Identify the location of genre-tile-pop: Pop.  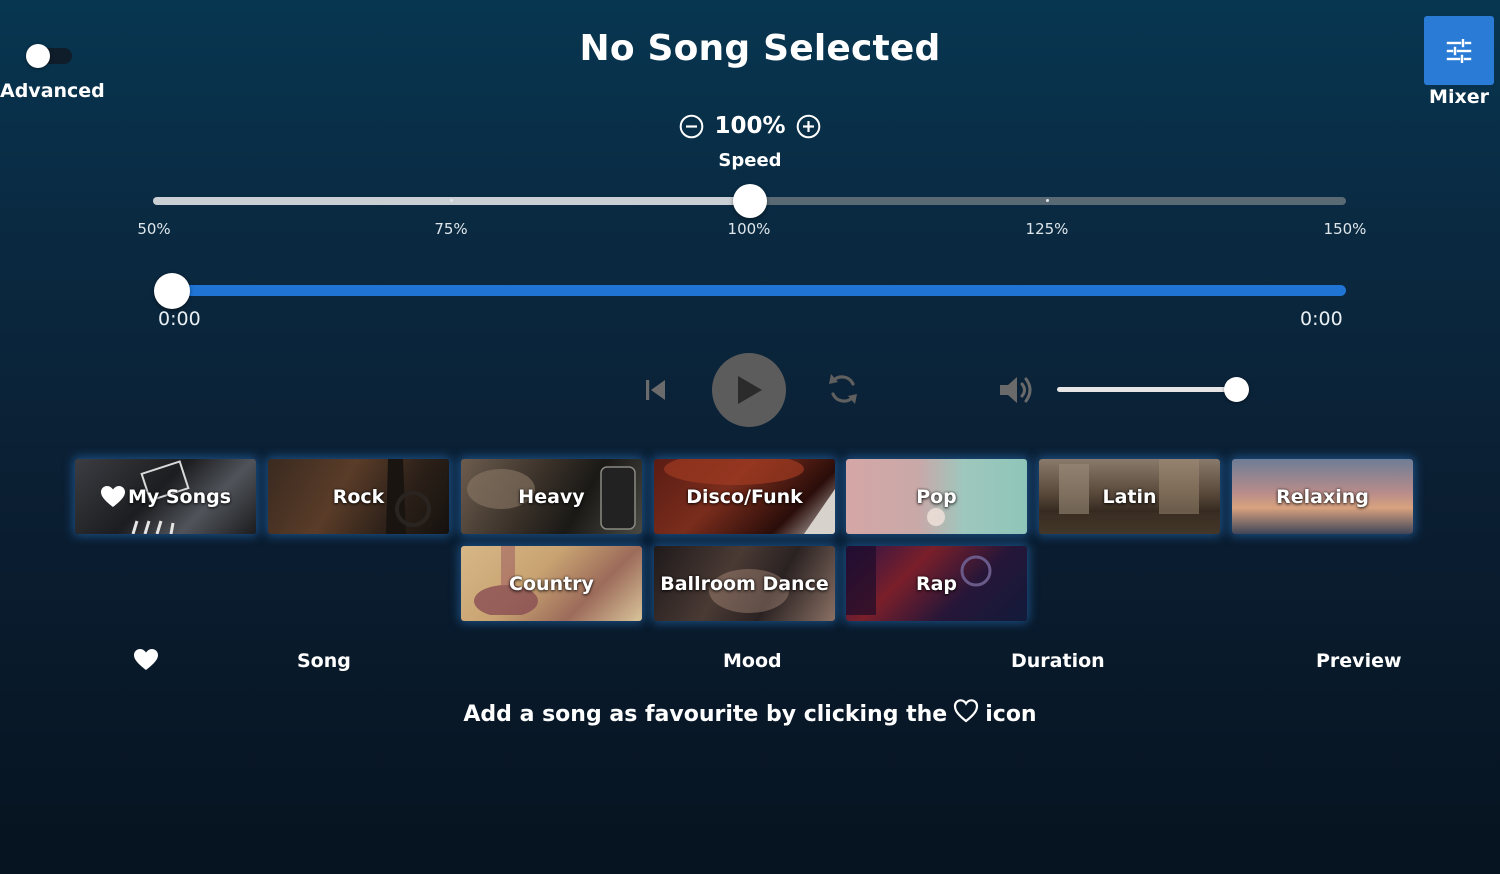
(936, 496).